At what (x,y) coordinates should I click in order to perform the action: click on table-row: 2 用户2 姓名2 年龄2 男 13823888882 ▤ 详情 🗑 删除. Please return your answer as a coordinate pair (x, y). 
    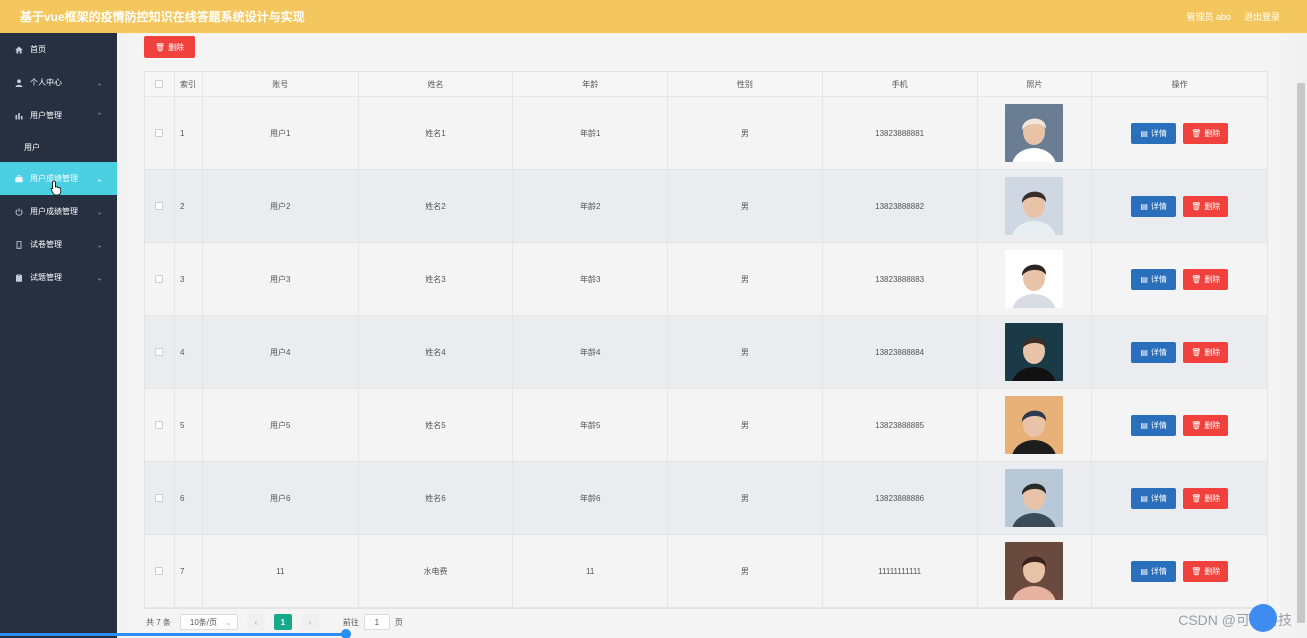
    Looking at the image, I should click on (706, 206).